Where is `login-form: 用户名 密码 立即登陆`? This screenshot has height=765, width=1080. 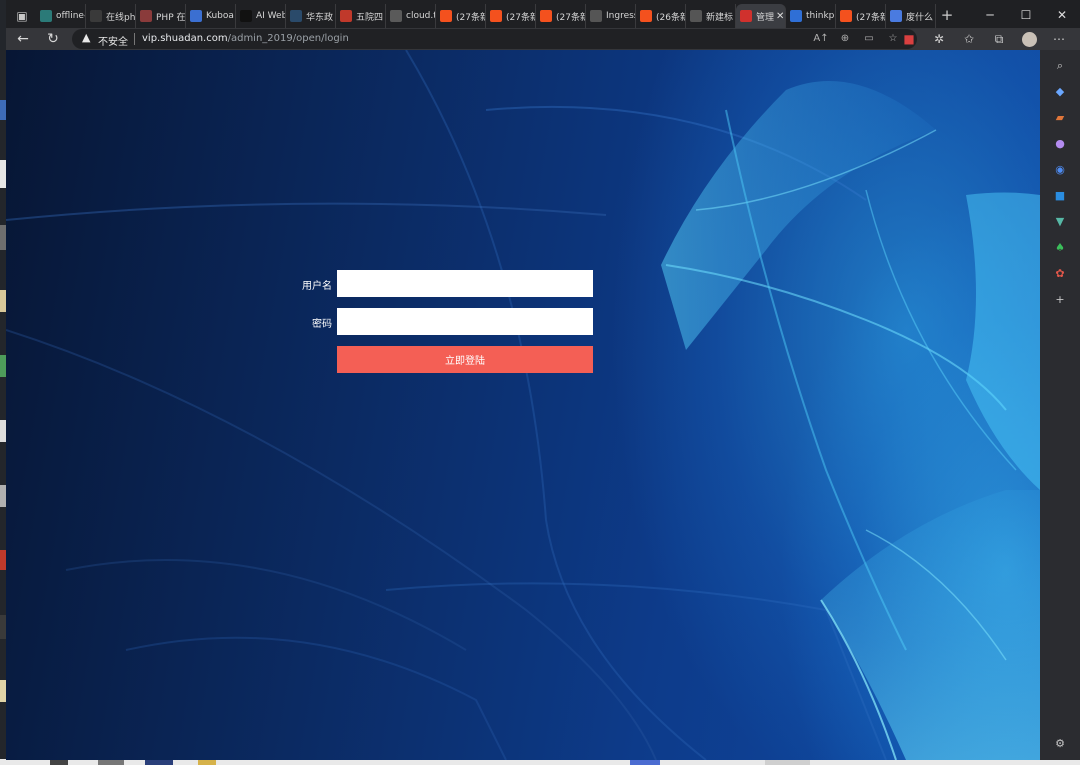 login-form: 用户名 密码 立即登陆 is located at coordinates (446, 321).